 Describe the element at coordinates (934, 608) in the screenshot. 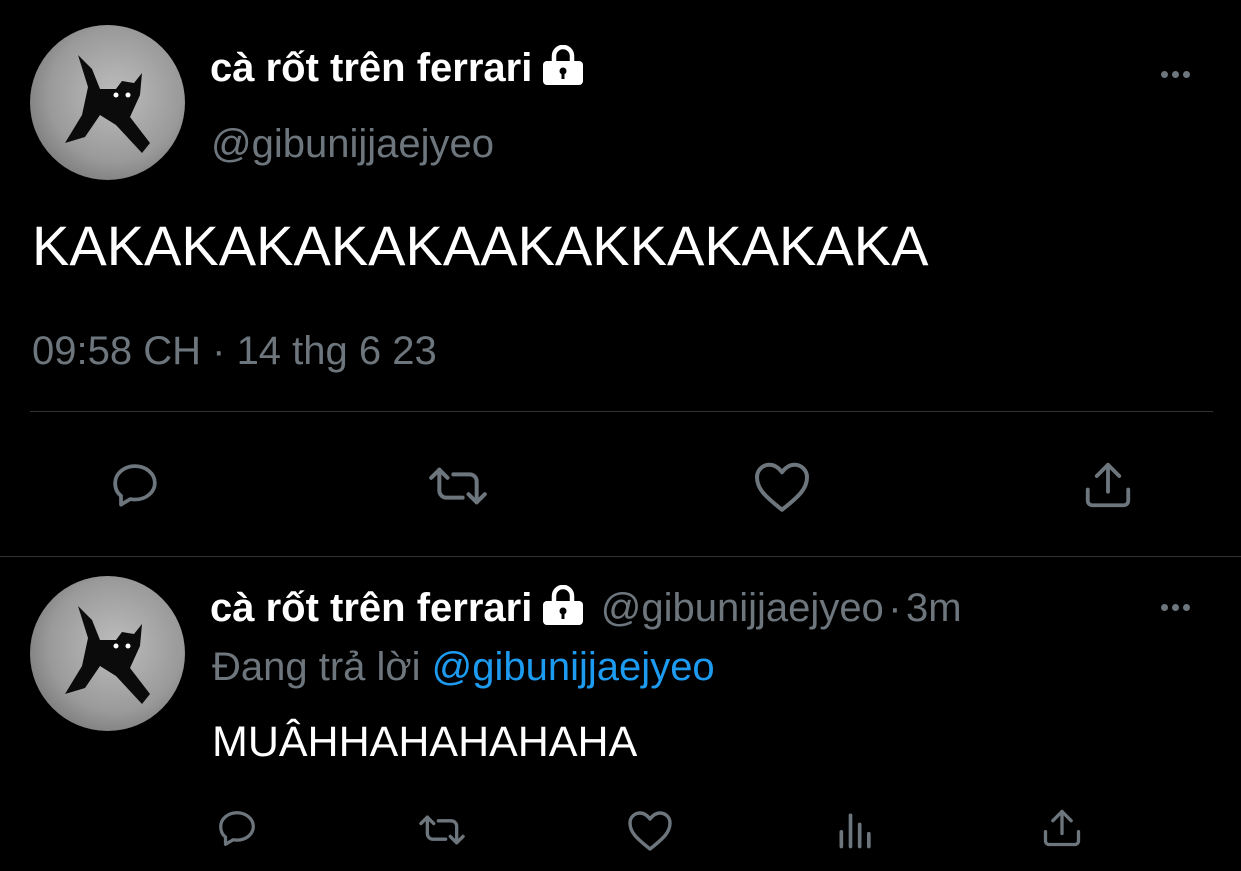

I see `reply-age: 3m` at that location.